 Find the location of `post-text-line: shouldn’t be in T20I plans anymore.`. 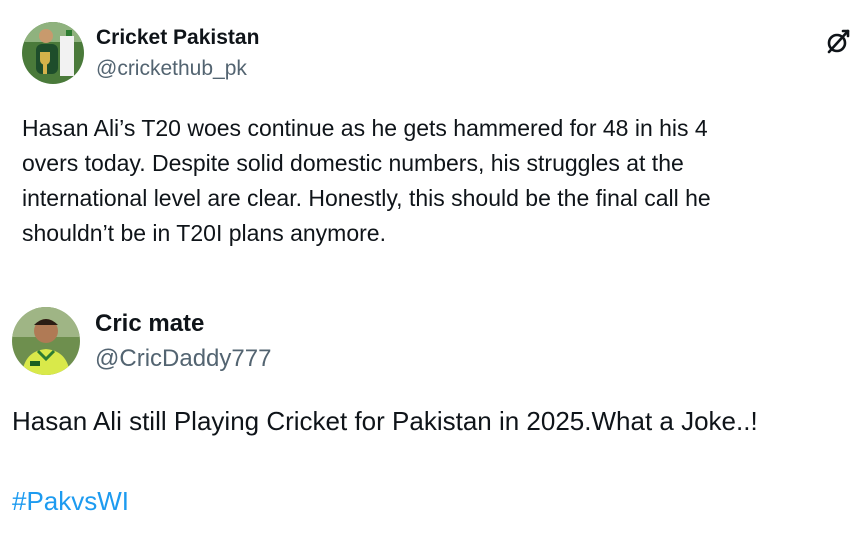

post-text-line: shouldn’t be in T20I plans anymore. is located at coordinates (204, 233).